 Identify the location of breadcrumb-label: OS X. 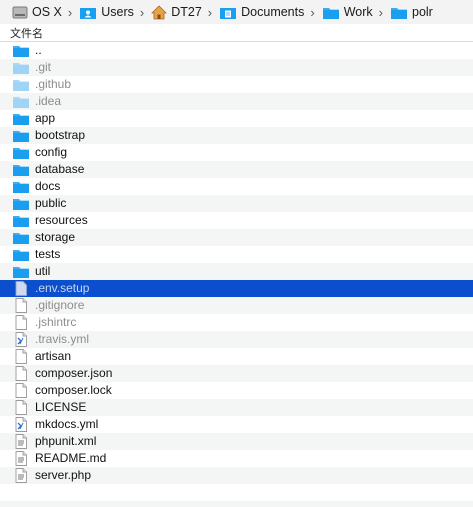
(47, 12).